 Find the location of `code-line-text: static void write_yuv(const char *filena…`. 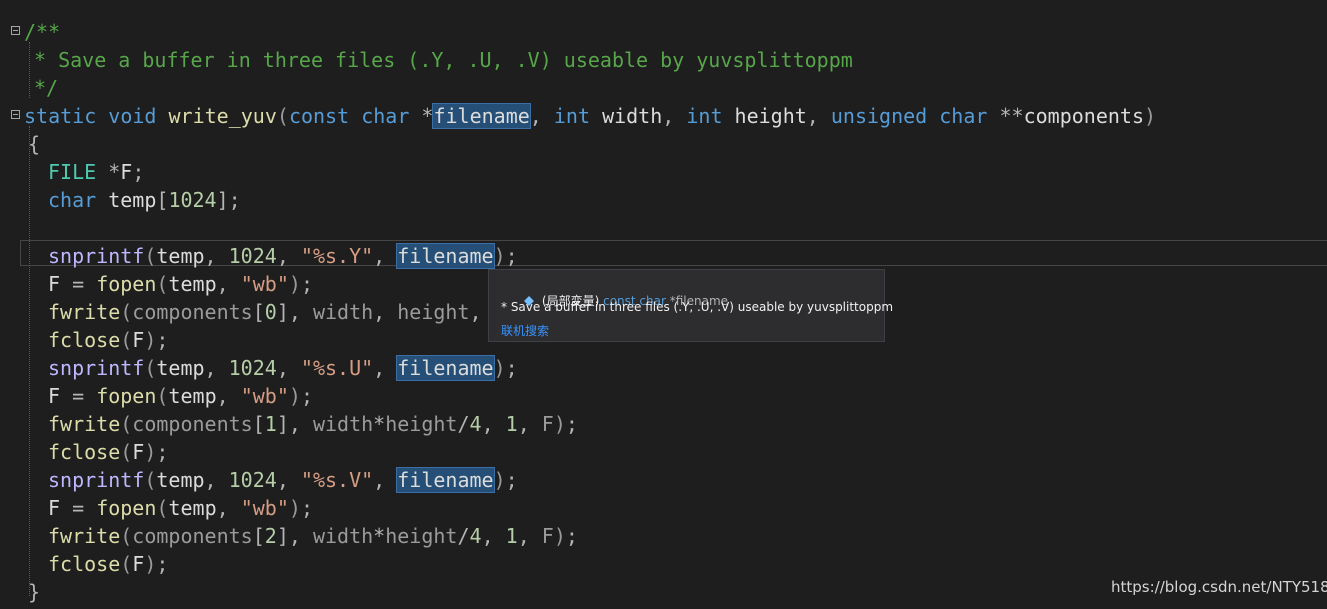

code-line-text: static void write_yuv(const char *filena… is located at coordinates (590, 116).